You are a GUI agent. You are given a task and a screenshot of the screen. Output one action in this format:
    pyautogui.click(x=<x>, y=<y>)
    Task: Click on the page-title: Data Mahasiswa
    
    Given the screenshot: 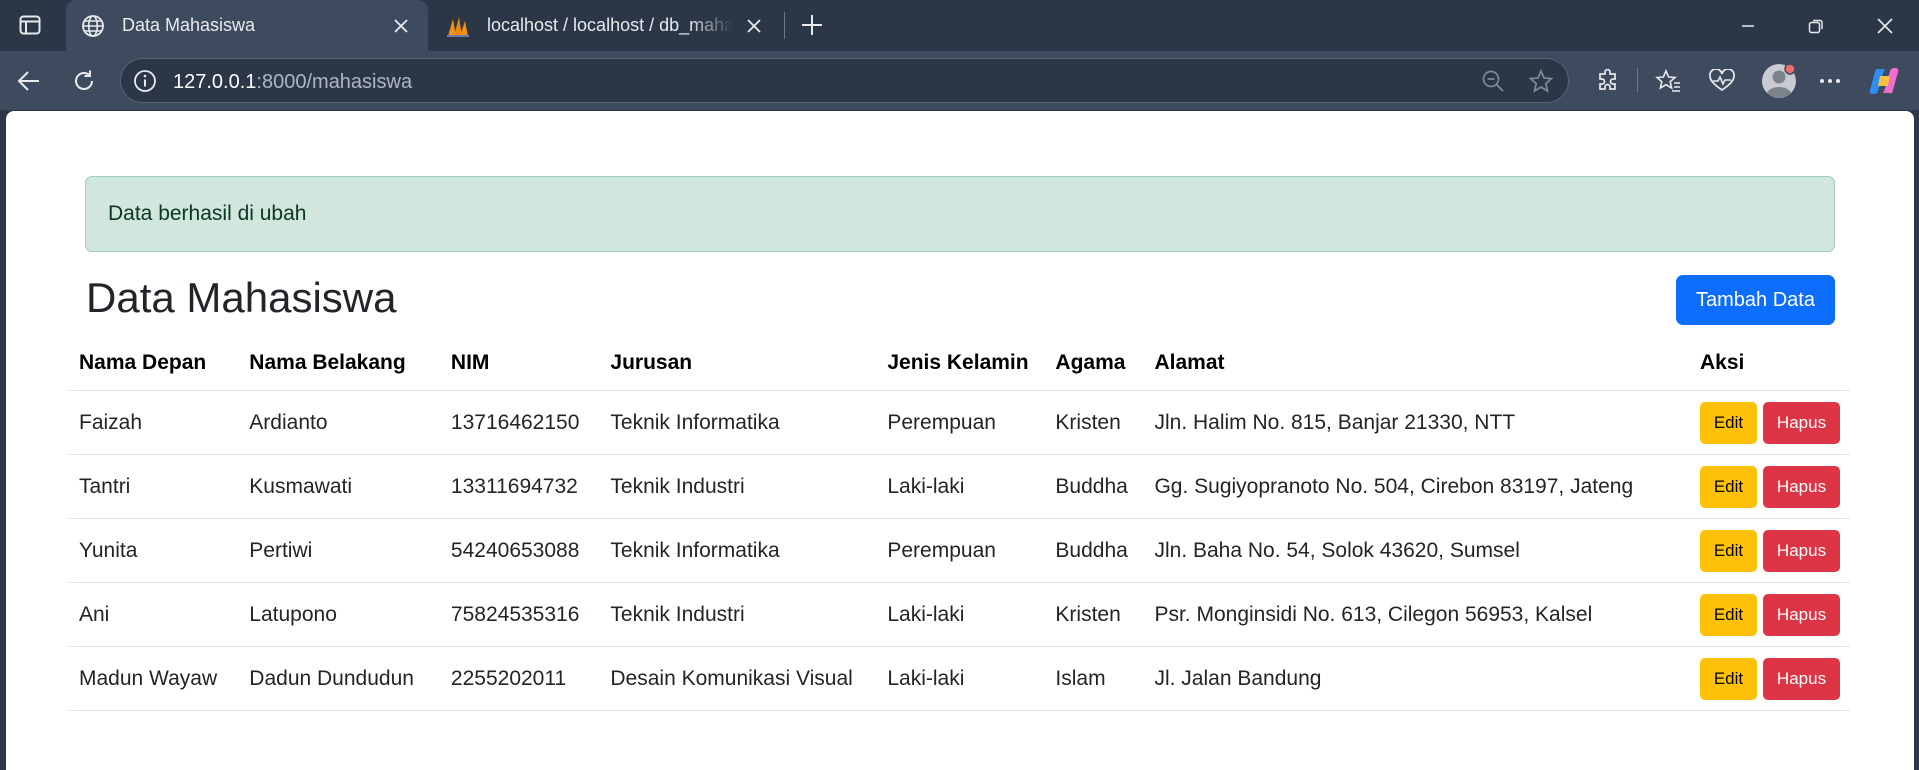 What is the action you would take?
    pyautogui.click(x=241, y=297)
    